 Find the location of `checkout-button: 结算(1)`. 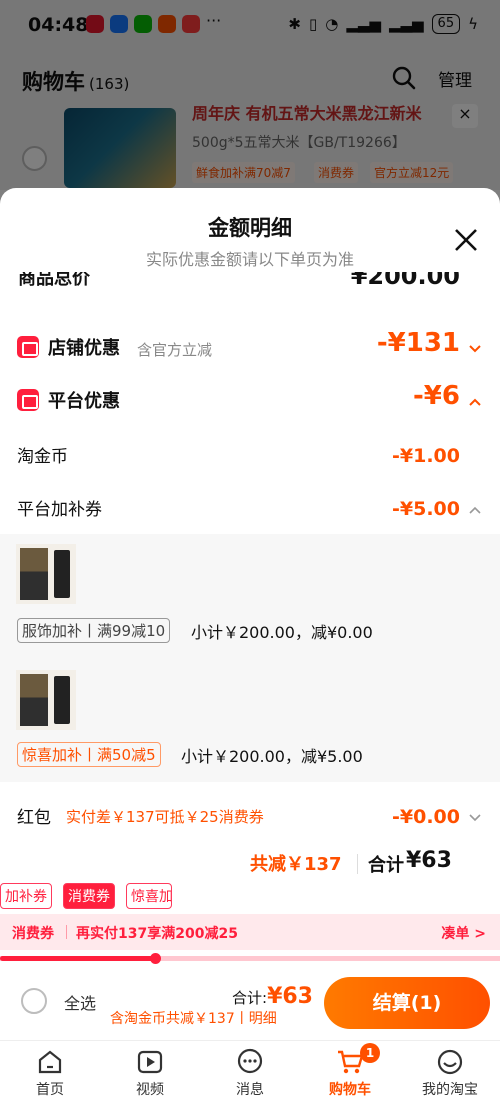

checkout-button: 结算(1) is located at coordinates (407, 1003).